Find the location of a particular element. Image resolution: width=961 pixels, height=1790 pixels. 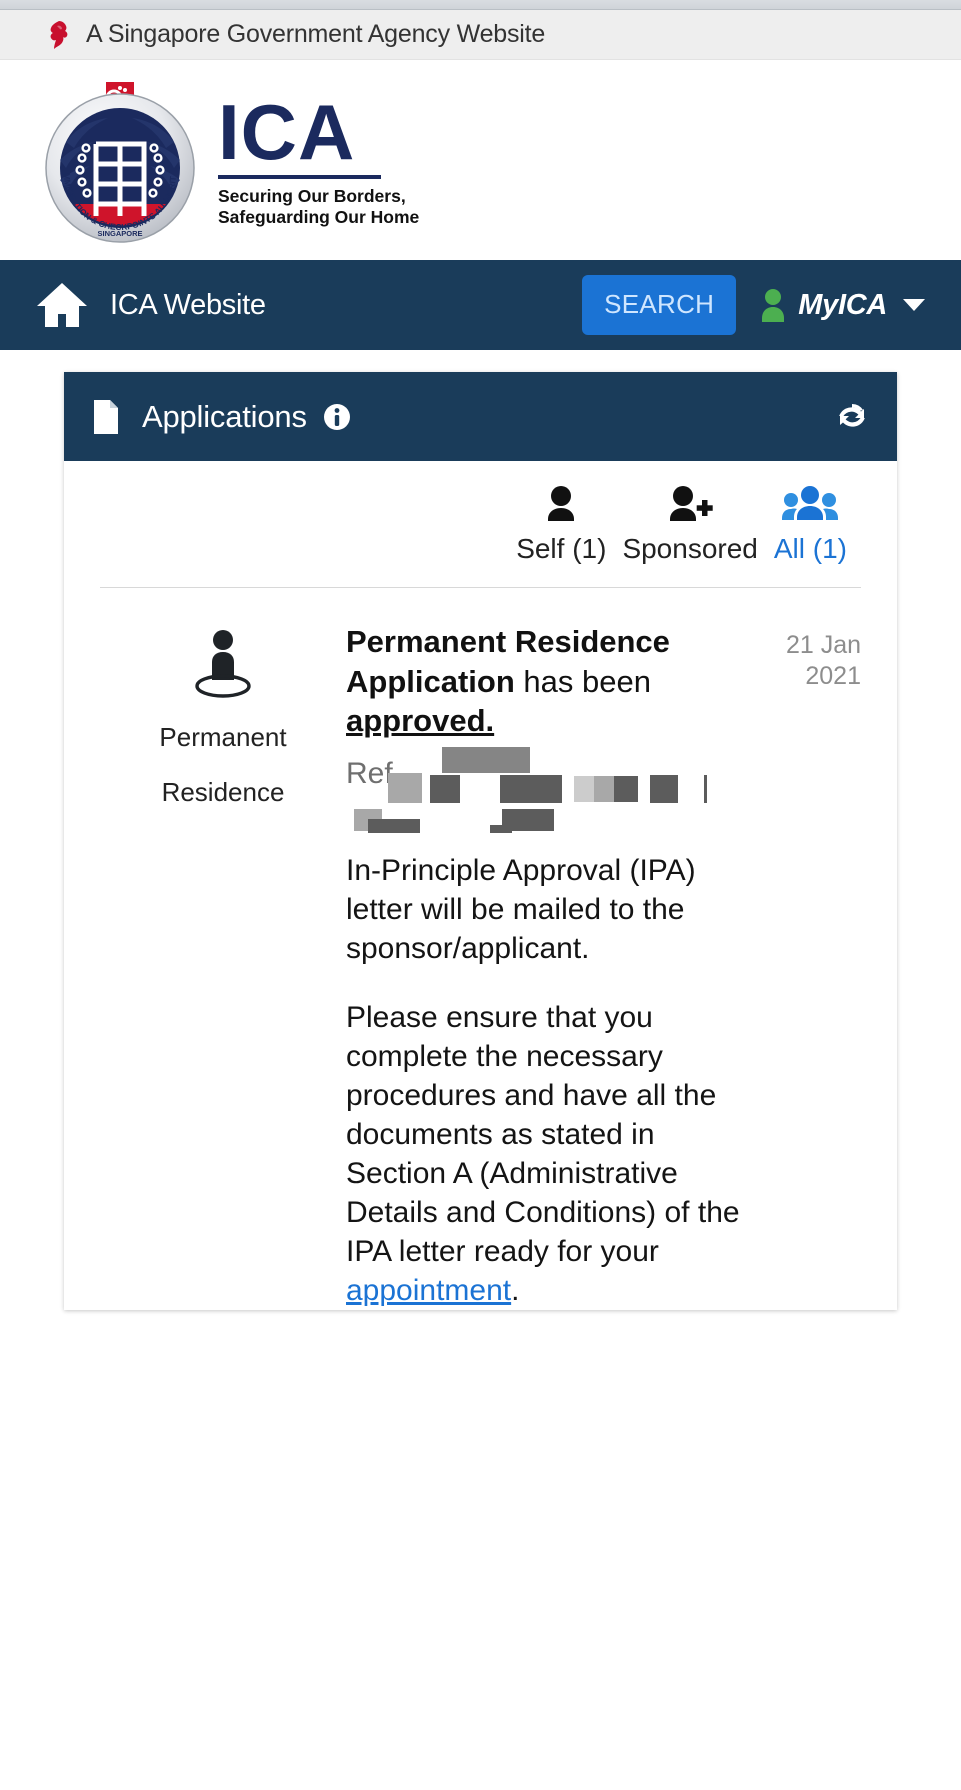

government-banner-text: A Singapore Government Agency Website is located at coordinates (316, 34).